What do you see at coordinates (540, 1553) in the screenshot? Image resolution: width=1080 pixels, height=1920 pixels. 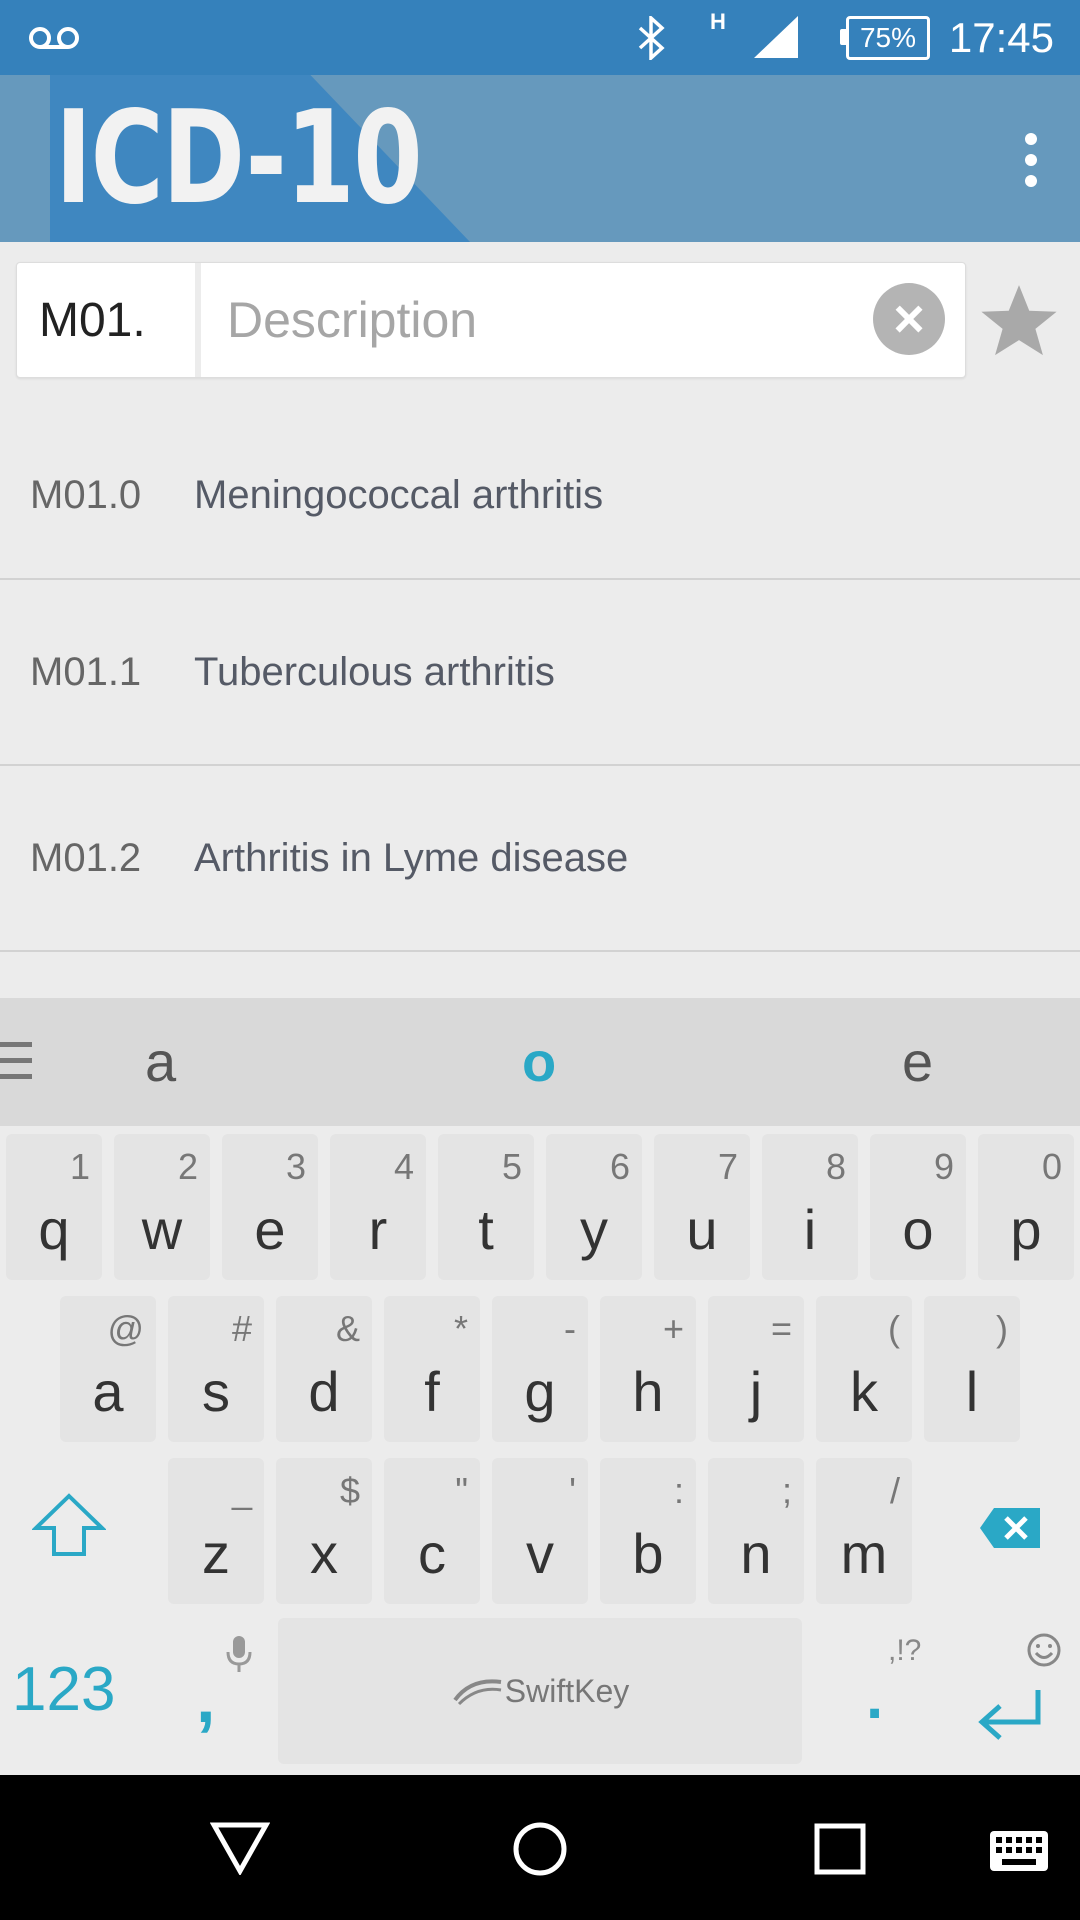 I see `key-label: v` at bounding box center [540, 1553].